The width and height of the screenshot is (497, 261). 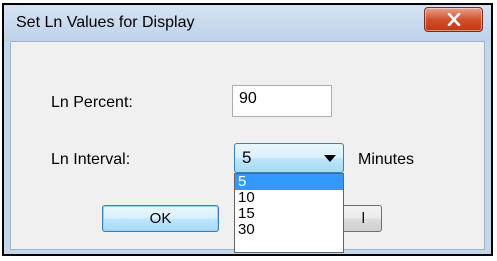 I want to click on ln-interval-dropdown-list: 5 10 15 30, so click(x=289, y=213).